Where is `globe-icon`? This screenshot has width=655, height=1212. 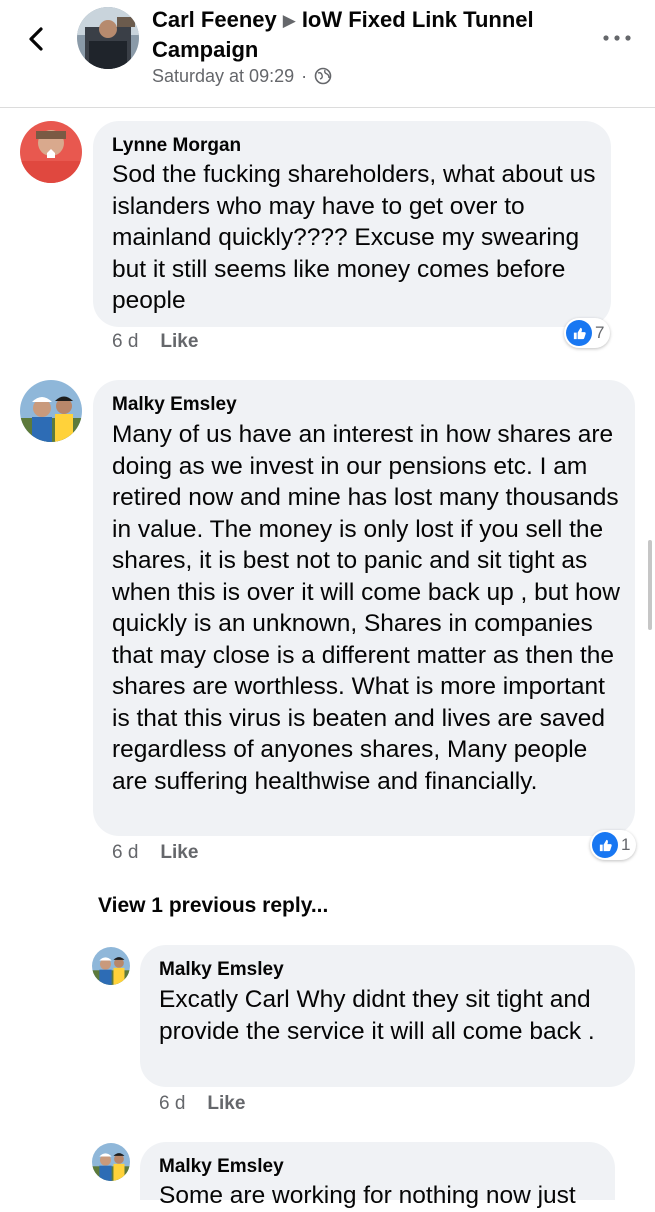
globe-icon is located at coordinates (323, 76).